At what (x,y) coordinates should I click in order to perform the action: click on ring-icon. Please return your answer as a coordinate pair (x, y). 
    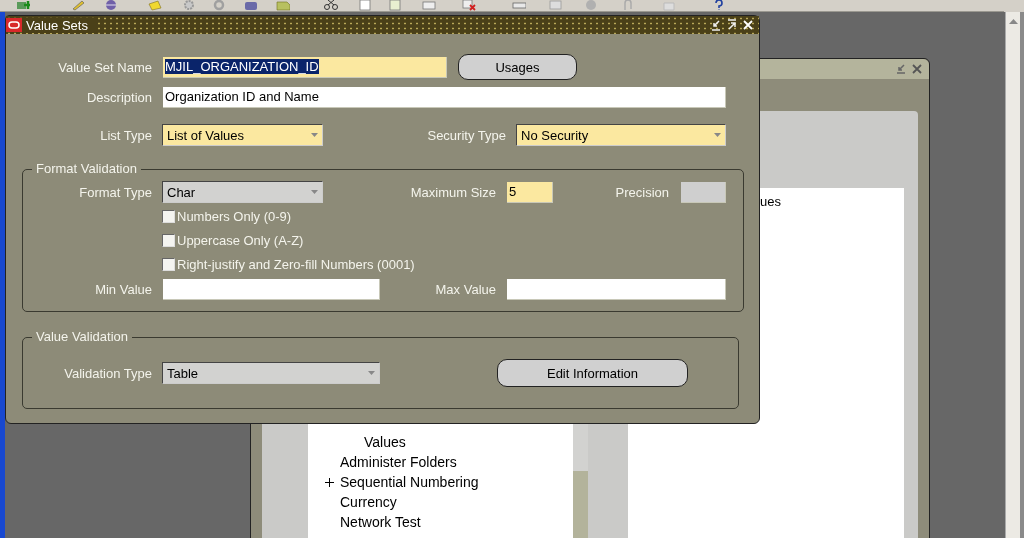
    Looking at the image, I should click on (219, 5).